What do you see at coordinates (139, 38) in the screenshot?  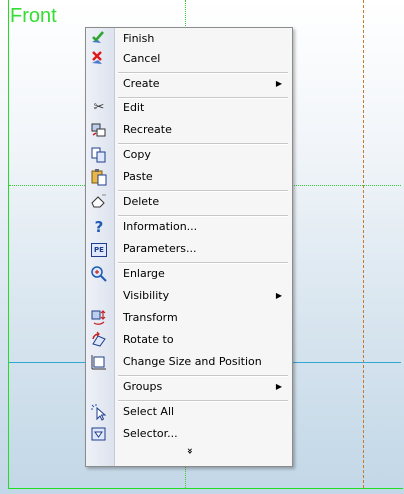 I see `menu-item-label: Finish` at bounding box center [139, 38].